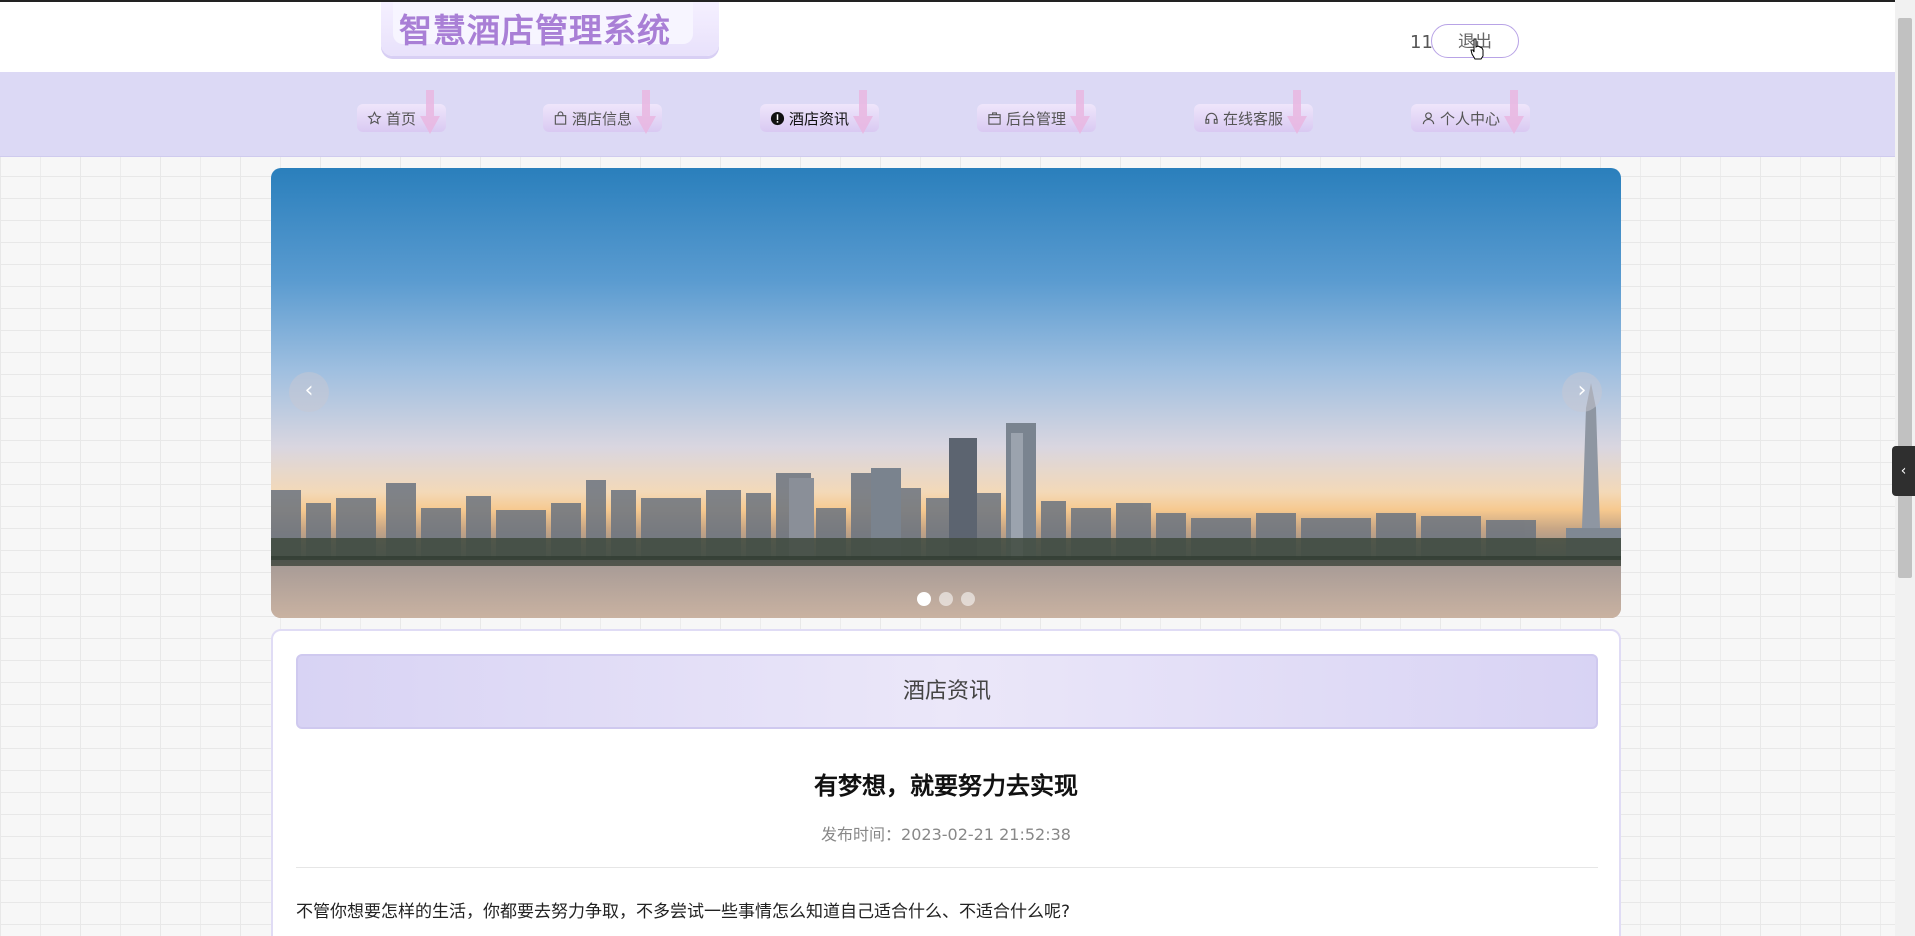 The width and height of the screenshot is (1915, 936). What do you see at coordinates (947, 691) in the screenshot?
I see `section-title: 酒店资讯` at bounding box center [947, 691].